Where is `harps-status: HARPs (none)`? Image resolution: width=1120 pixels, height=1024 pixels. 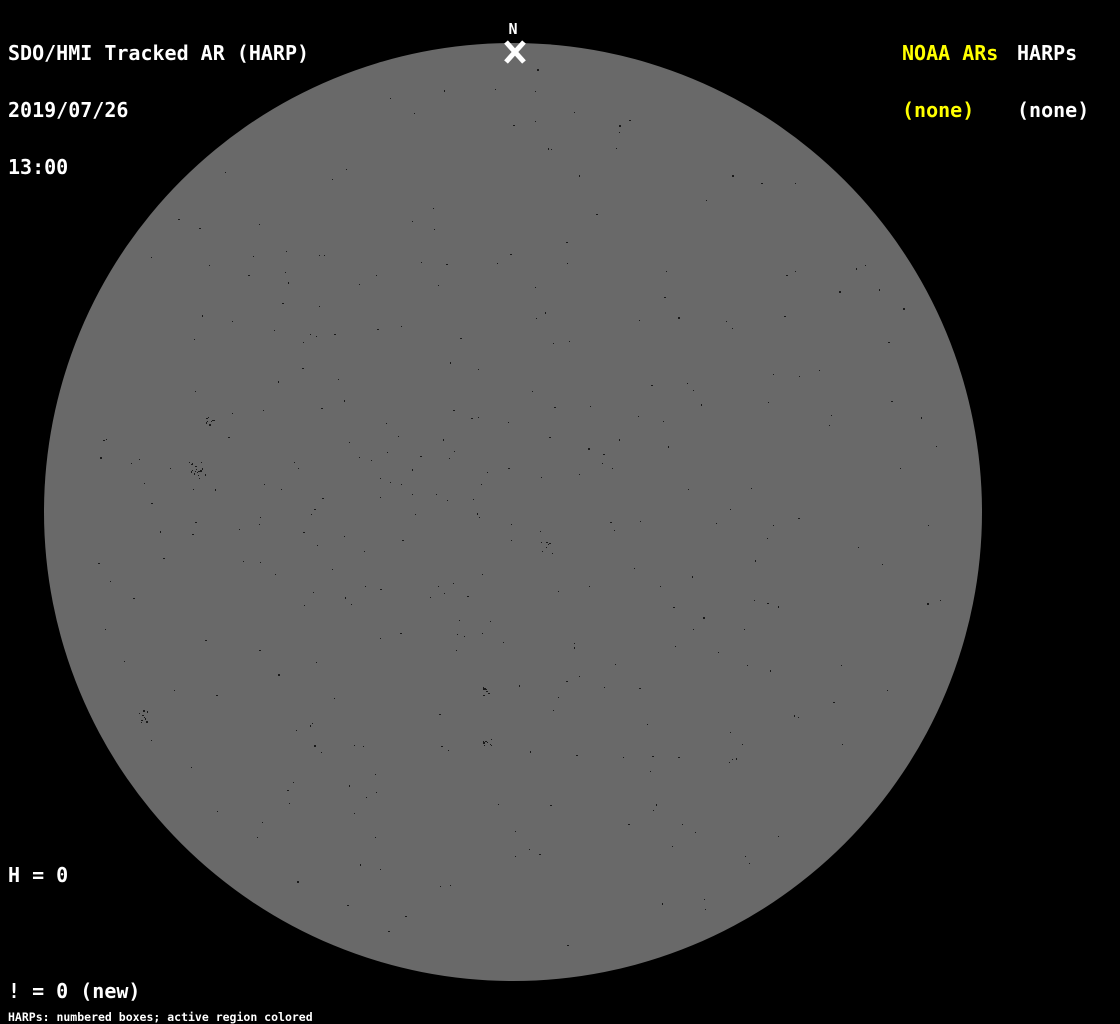
harps-status: HARPs (none) is located at coordinates (1053, 82).